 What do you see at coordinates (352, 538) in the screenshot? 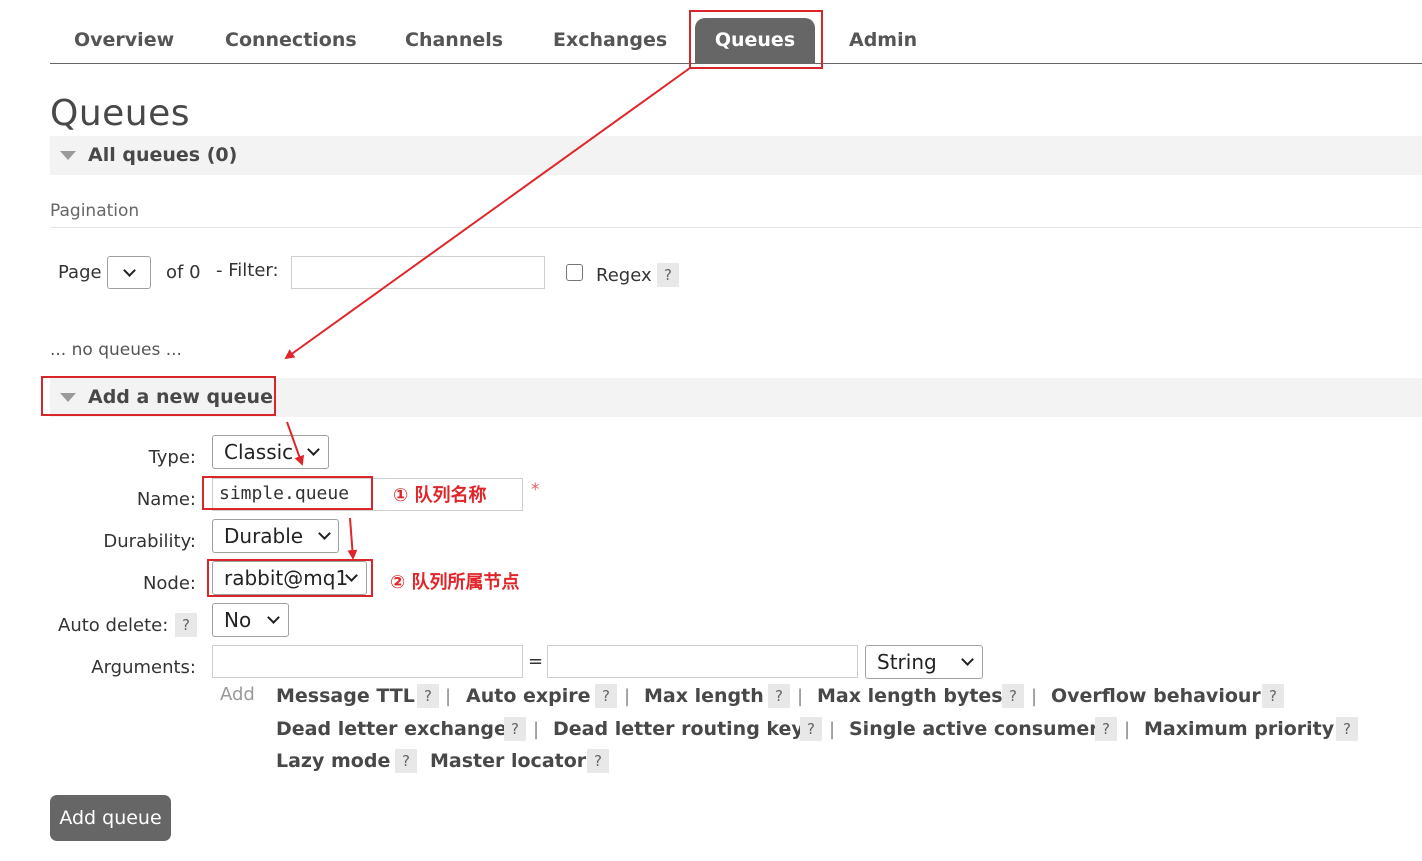
I see `annotation-arrow-to-node` at bounding box center [352, 538].